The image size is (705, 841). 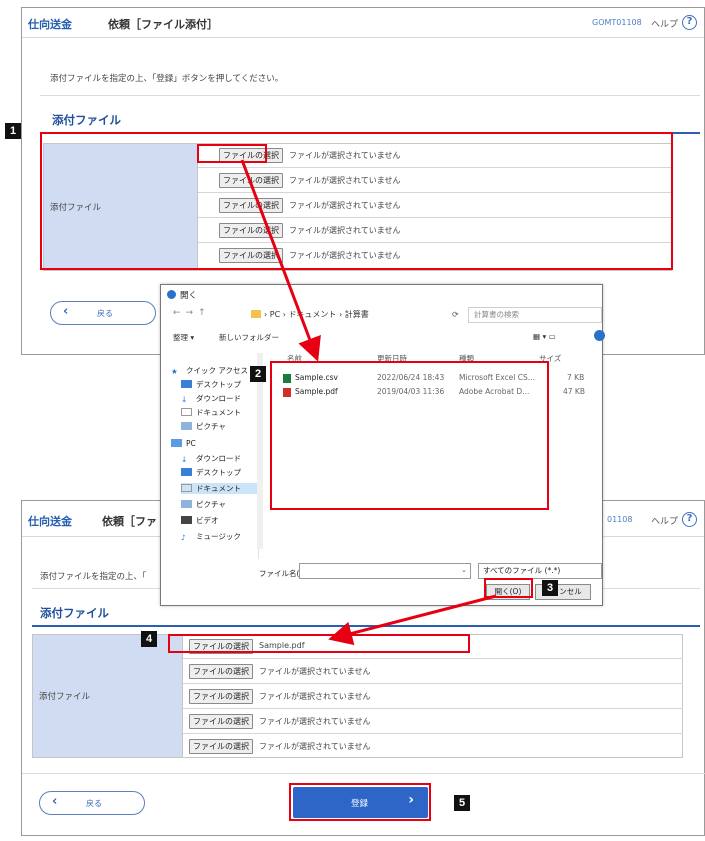 I want to click on arrow-button-to-file, so click(x=280, y=260).